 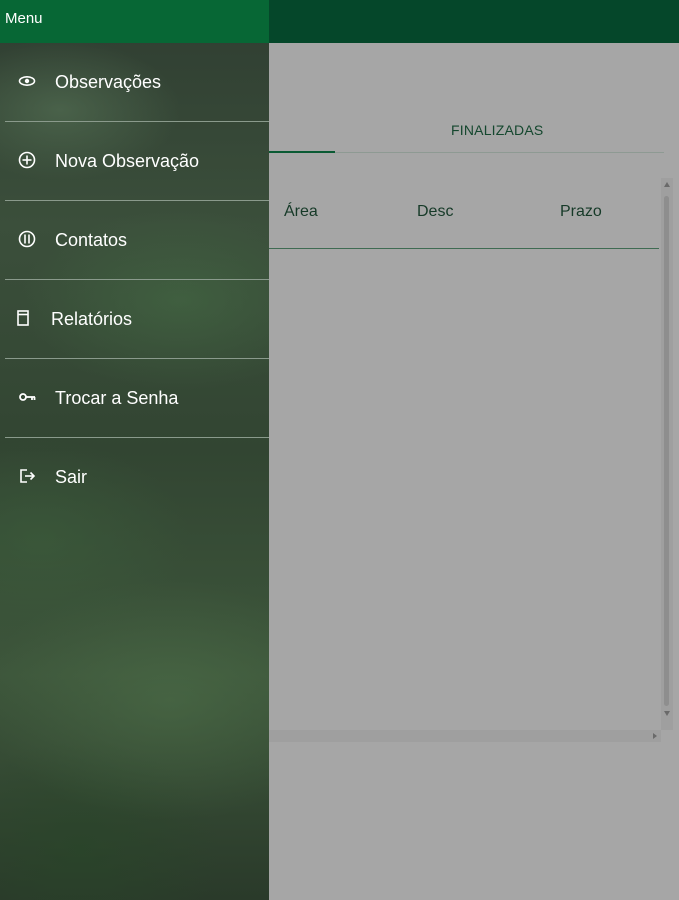 I want to click on eye-icon, so click(x=27, y=81).